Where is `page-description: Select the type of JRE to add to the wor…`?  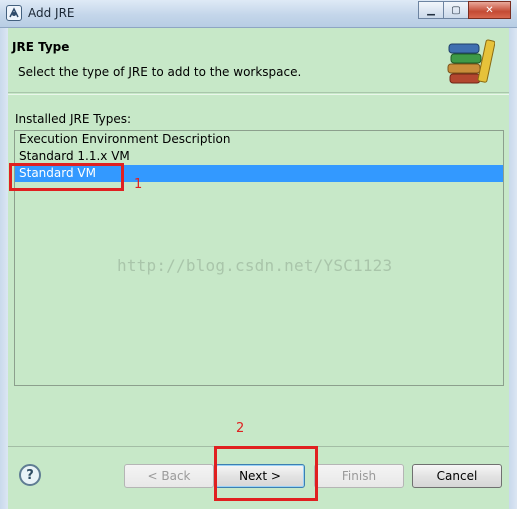
page-description: Select the type of JRE to add to the wor… is located at coordinates (160, 72).